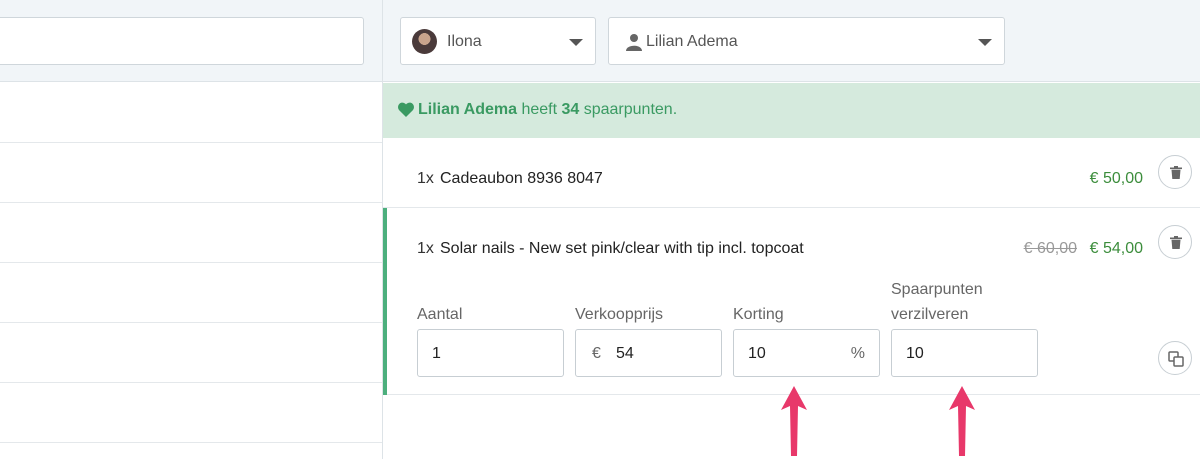  I want to click on loyalty-suffix-text: spaarpunten., so click(630, 109).